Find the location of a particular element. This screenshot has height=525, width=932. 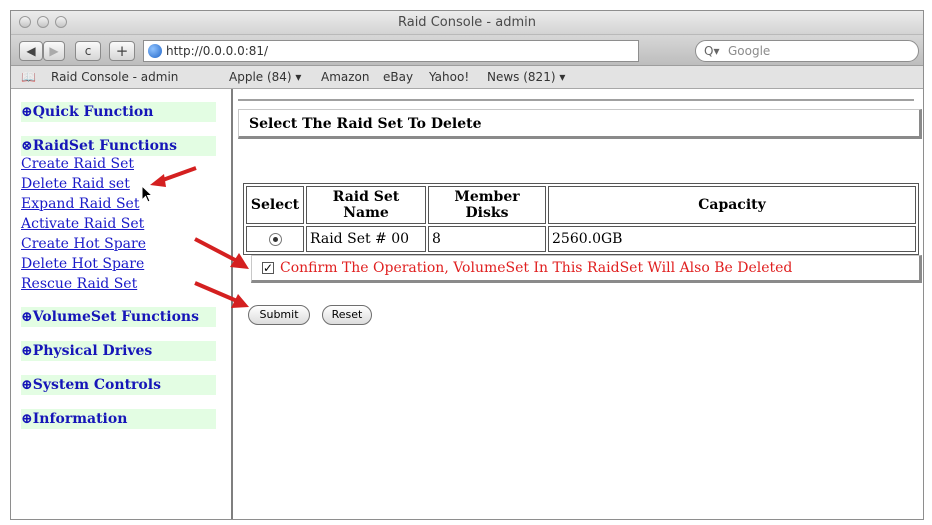

browser-toolbar: ◀ ▶ c + http://0.0.0.0:81/ Q▾ Google is located at coordinates (467, 50).